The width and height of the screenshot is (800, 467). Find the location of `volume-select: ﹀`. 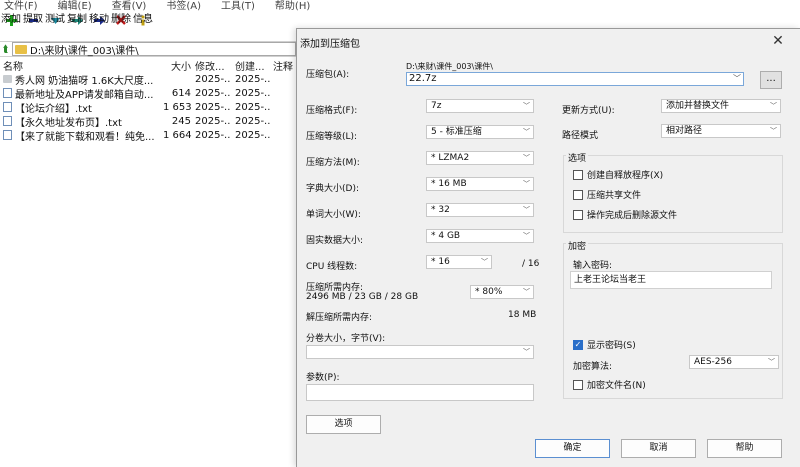

volume-select: ﹀ is located at coordinates (420, 352).